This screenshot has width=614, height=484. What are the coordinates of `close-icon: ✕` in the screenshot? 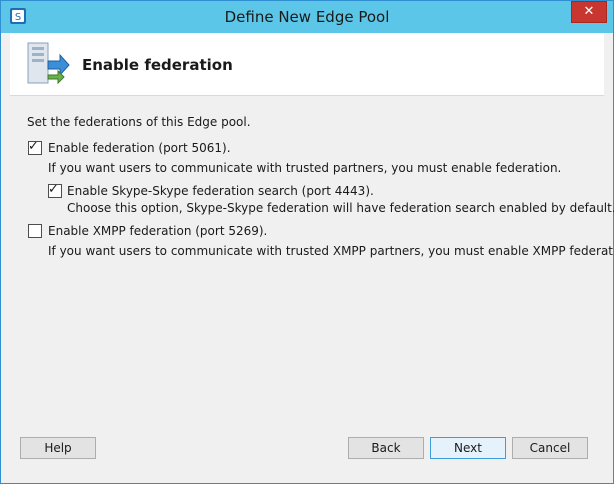 It's located at (589, 11).